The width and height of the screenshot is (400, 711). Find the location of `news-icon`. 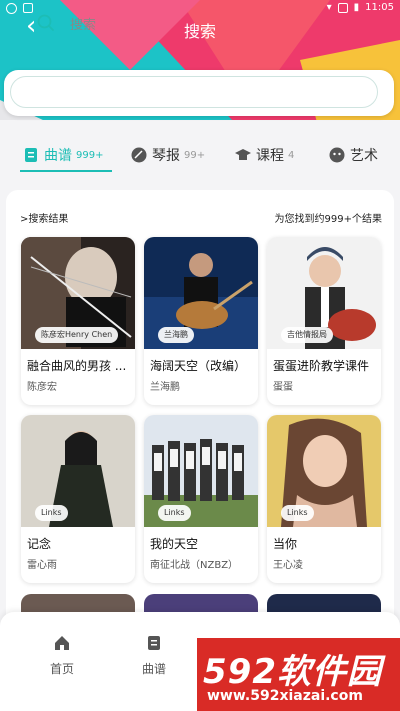

news-icon is located at coordinates (139, 155).